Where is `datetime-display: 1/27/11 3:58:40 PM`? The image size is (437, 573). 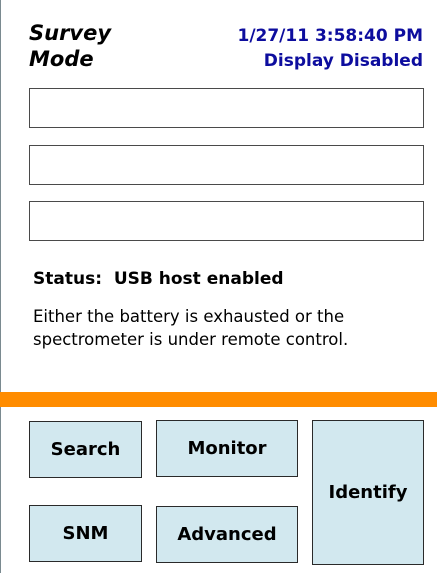
datetime-display: 1/27/11 3:58:40 PM is located at coordinates (330, 36).